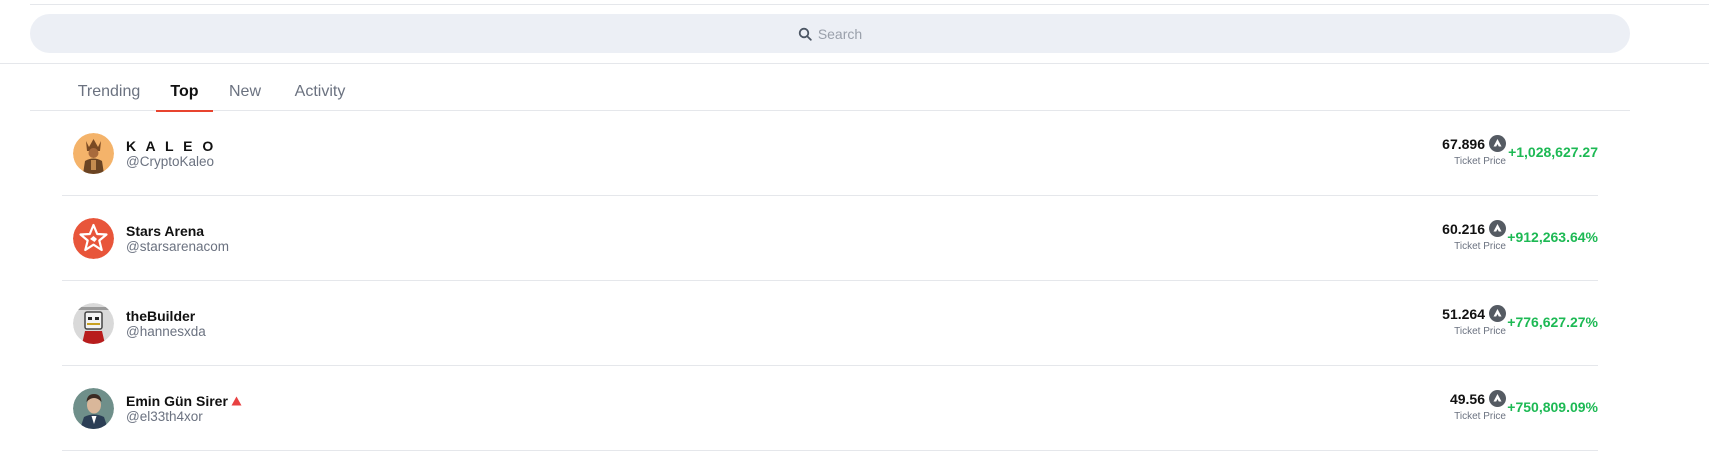  Describe the element at coordinates (177, 246) in the screenshot. I see `user-handle: @starsarenacom` at that location.